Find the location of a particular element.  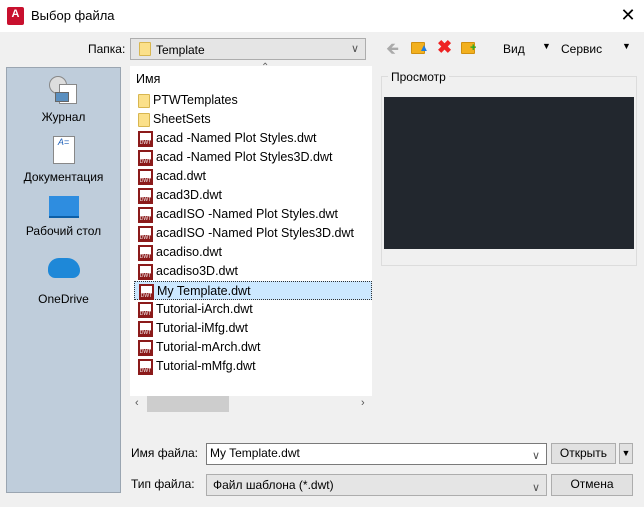

back-arrow-icon: 🡸 is located at coordinates (395, 48).